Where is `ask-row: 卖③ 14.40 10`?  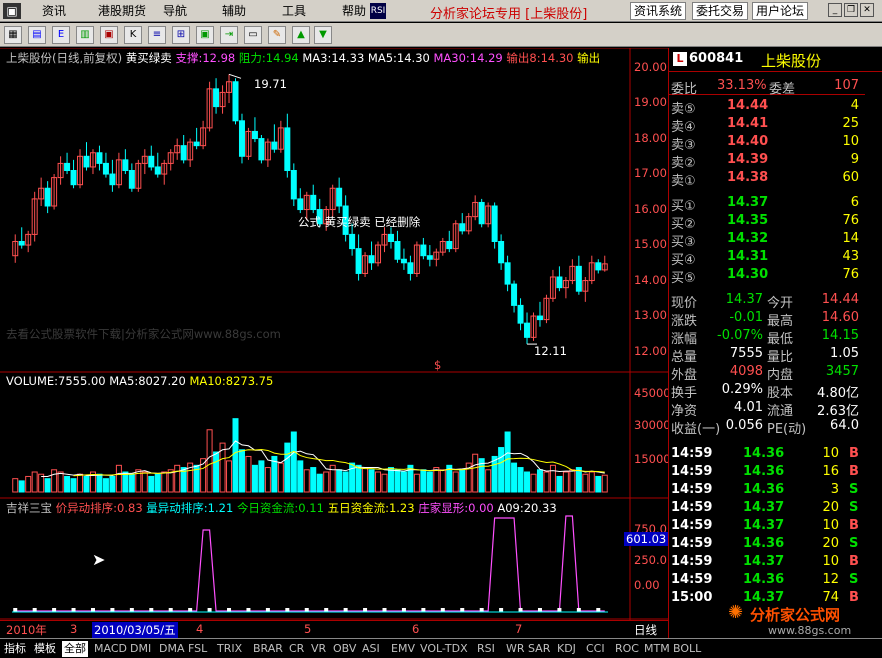
ask-row: 卖③ 14.40 10 is located at coordinates (767, 143).